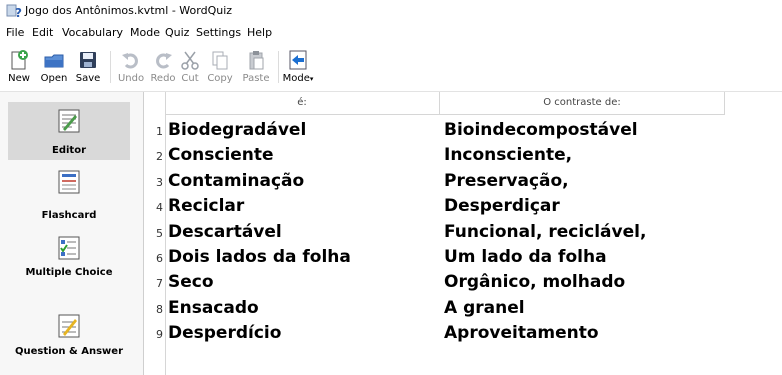 The image size is (782, 375). Describe the element at coordinates (586, 181) in the screenshot. I see `contrast-cell: Preservação,` at that location.